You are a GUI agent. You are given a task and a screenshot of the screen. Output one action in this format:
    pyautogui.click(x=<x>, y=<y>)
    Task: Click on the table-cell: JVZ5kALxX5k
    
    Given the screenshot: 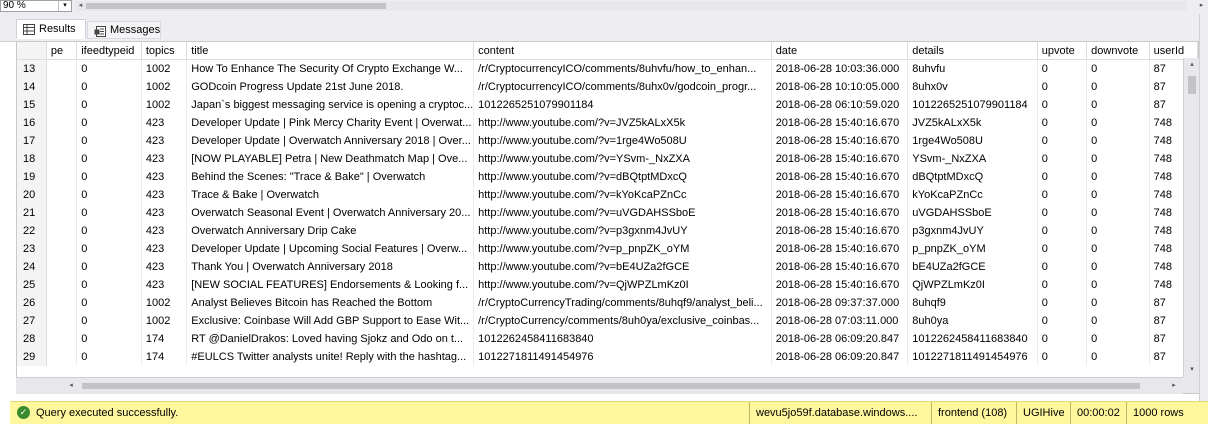 What is the action you would take?
    pyautogui.click(x=972, y=123)
    